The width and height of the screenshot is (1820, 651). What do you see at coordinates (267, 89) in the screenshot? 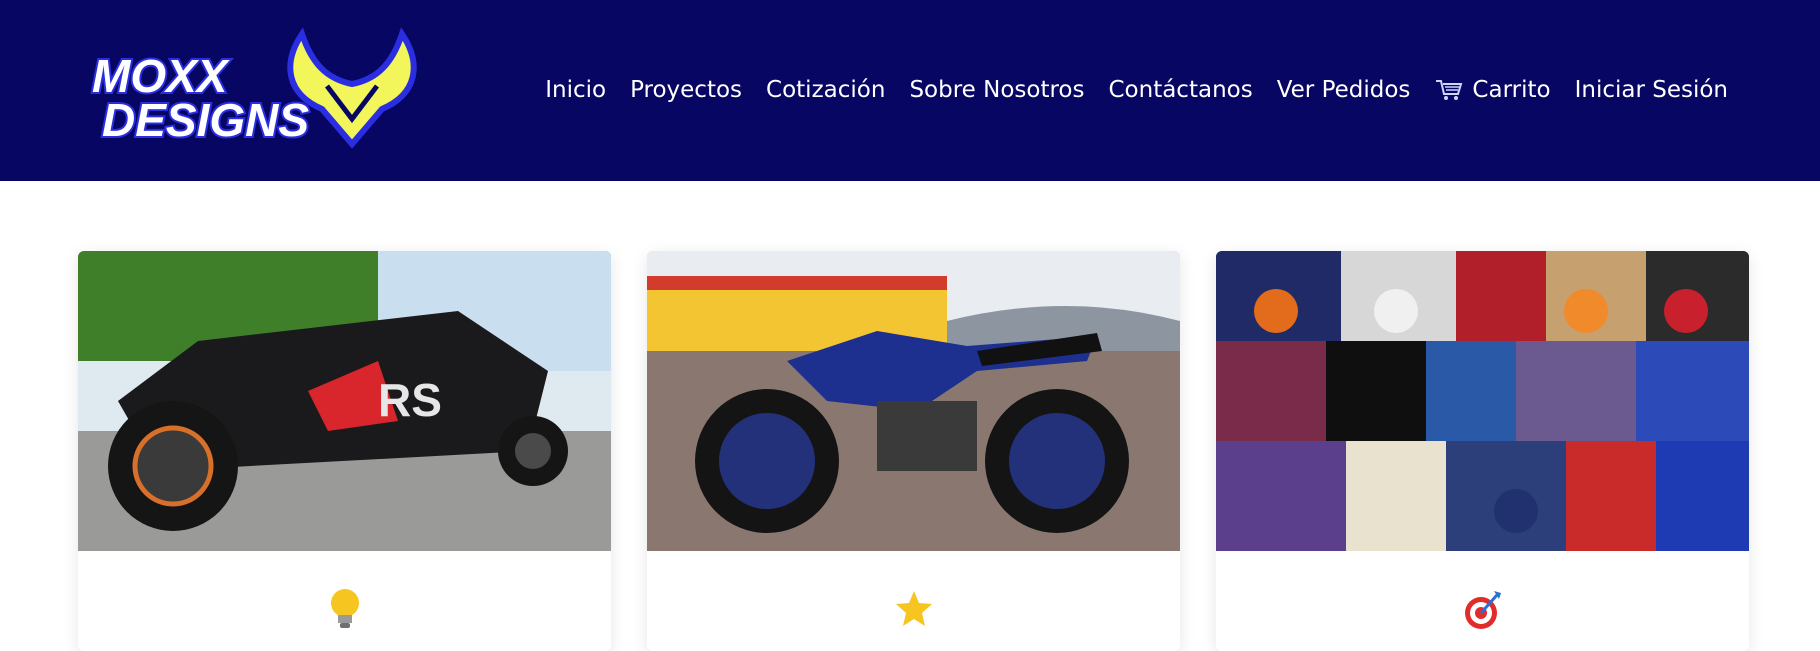
I see `moxx-designs-logo: MOXX DESIGNS` at bounding box center [267, 89].